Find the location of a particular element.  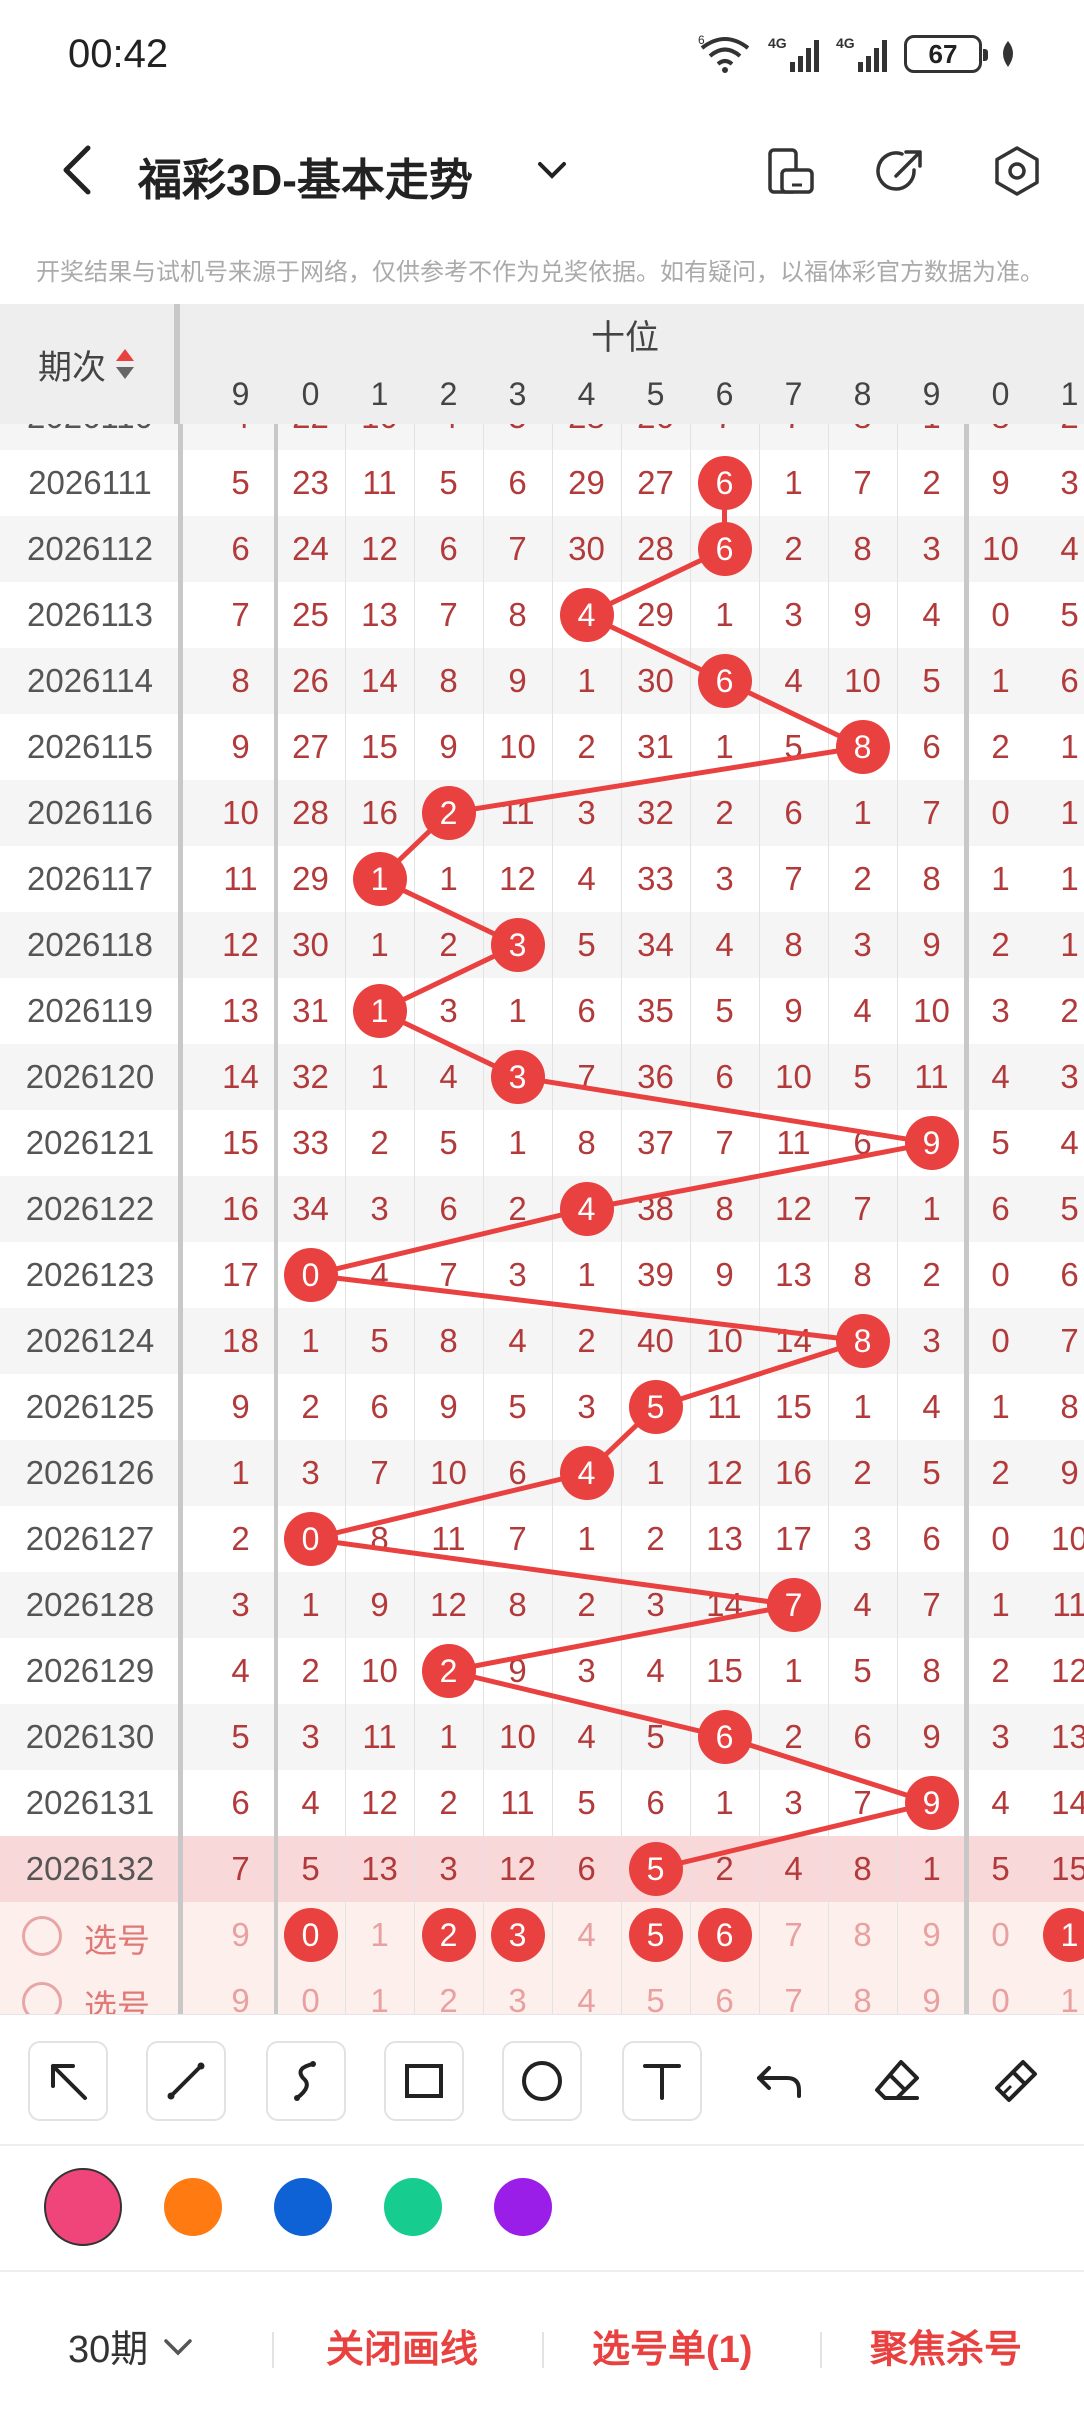

selectable-digit: 5 is located at coordinates (655, 1991).